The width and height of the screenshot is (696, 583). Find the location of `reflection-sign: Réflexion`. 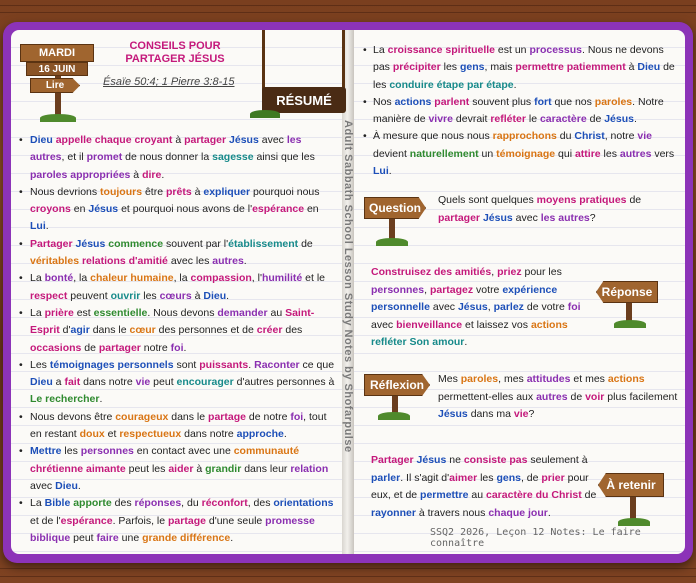

reflection-sign: Réflexion is located at coordinates (397, 385).